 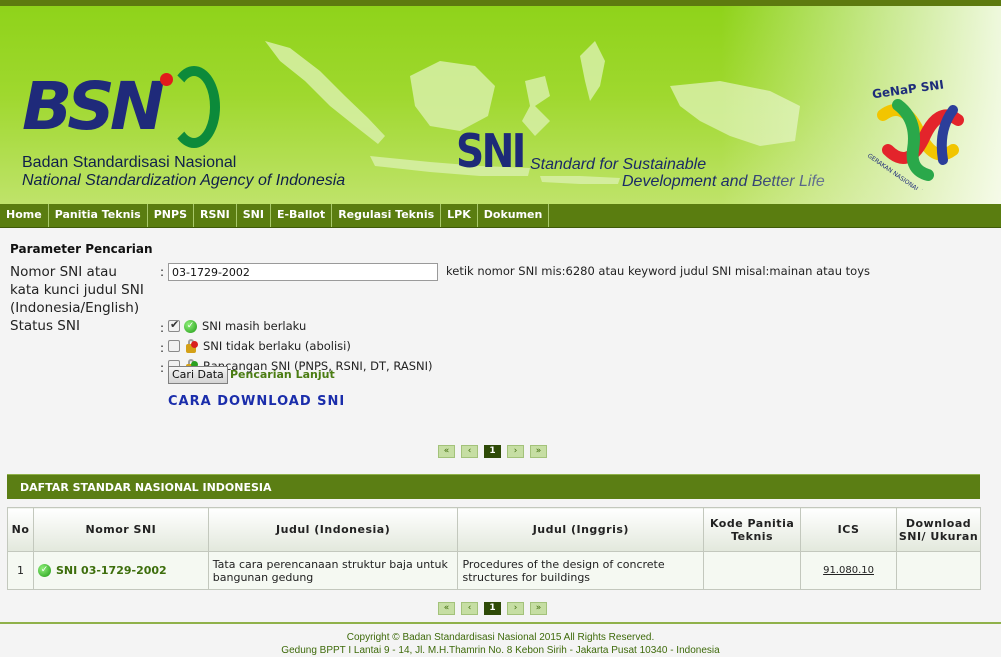 I want to click on svg-text: GeNaP SNI, so click(x=908, y=89).